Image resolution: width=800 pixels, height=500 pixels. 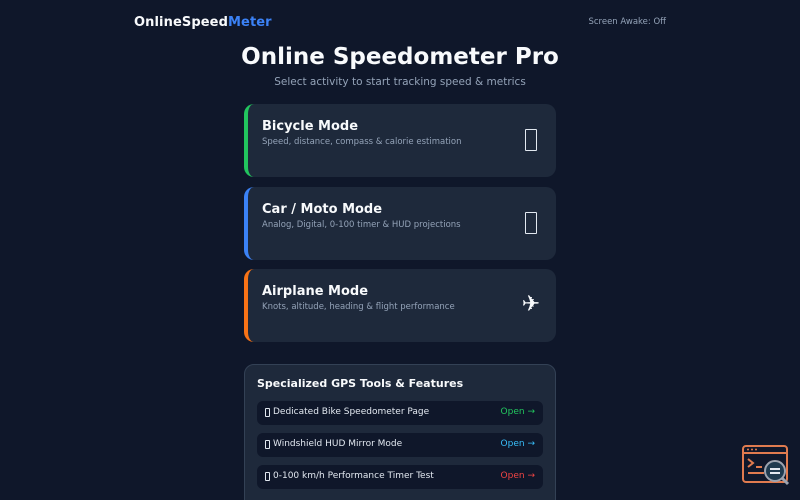 What do you see at coordinates (531, 140) in the screenshot?
I see `bicycle-icon` at bounding box center [531, 140].